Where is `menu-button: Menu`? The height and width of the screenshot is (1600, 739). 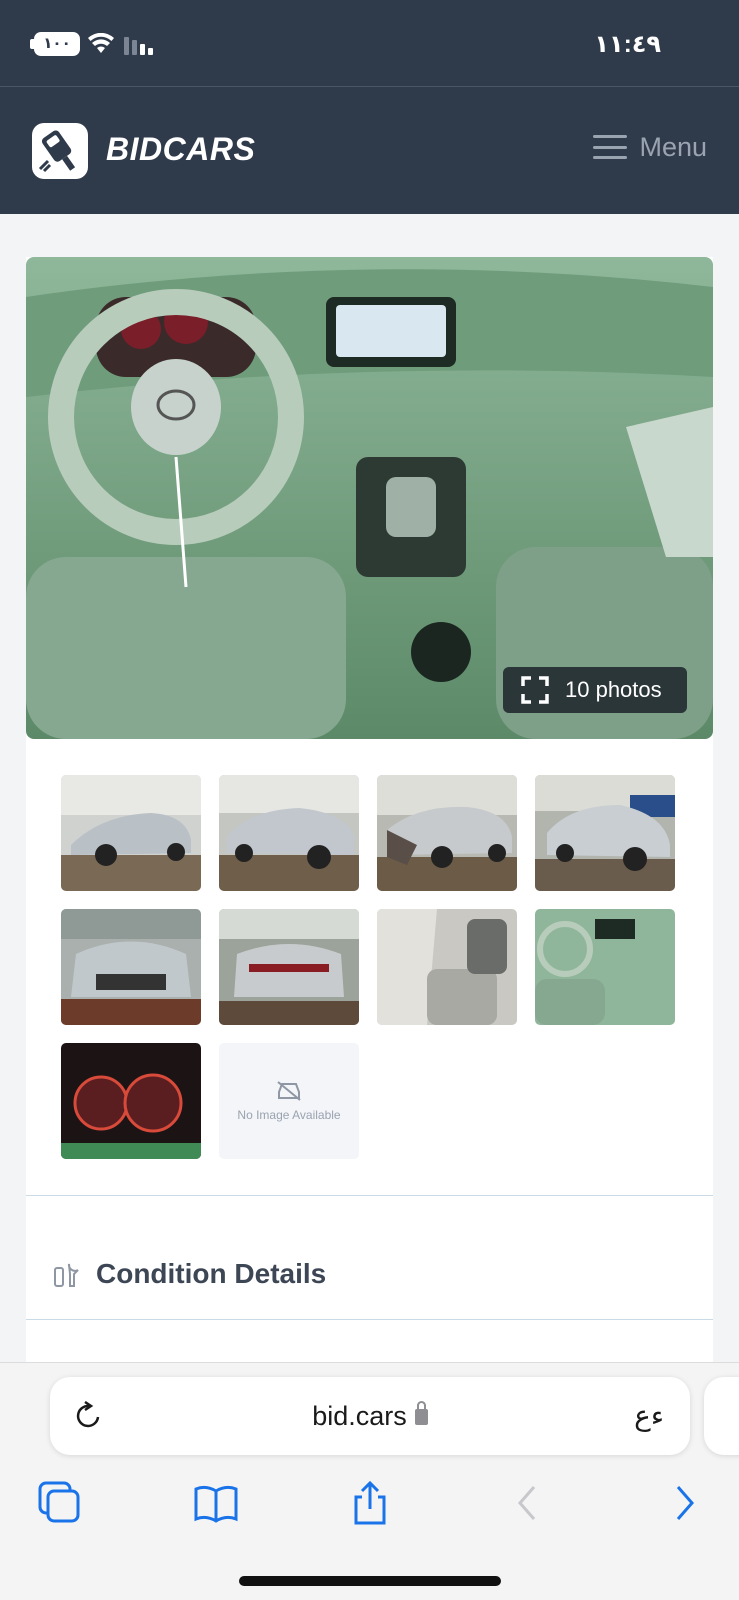 menu-button: Menu is located at coordinates (650, 147).